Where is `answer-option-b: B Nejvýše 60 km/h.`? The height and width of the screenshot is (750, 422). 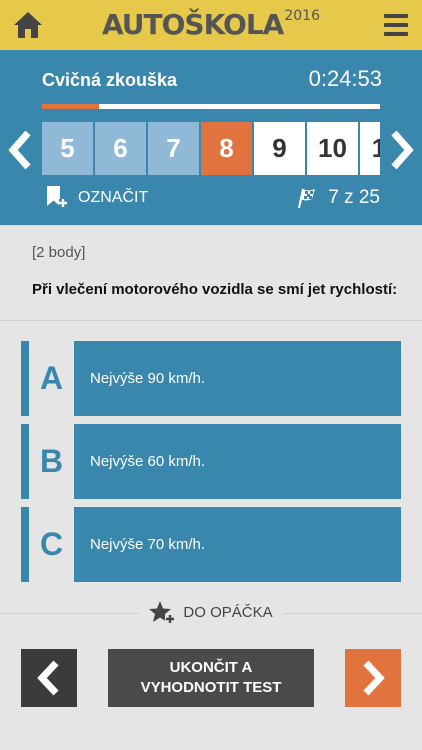
answer-option-b: B Nejvýše 60 km/h. is located at coordinates (211, 461).